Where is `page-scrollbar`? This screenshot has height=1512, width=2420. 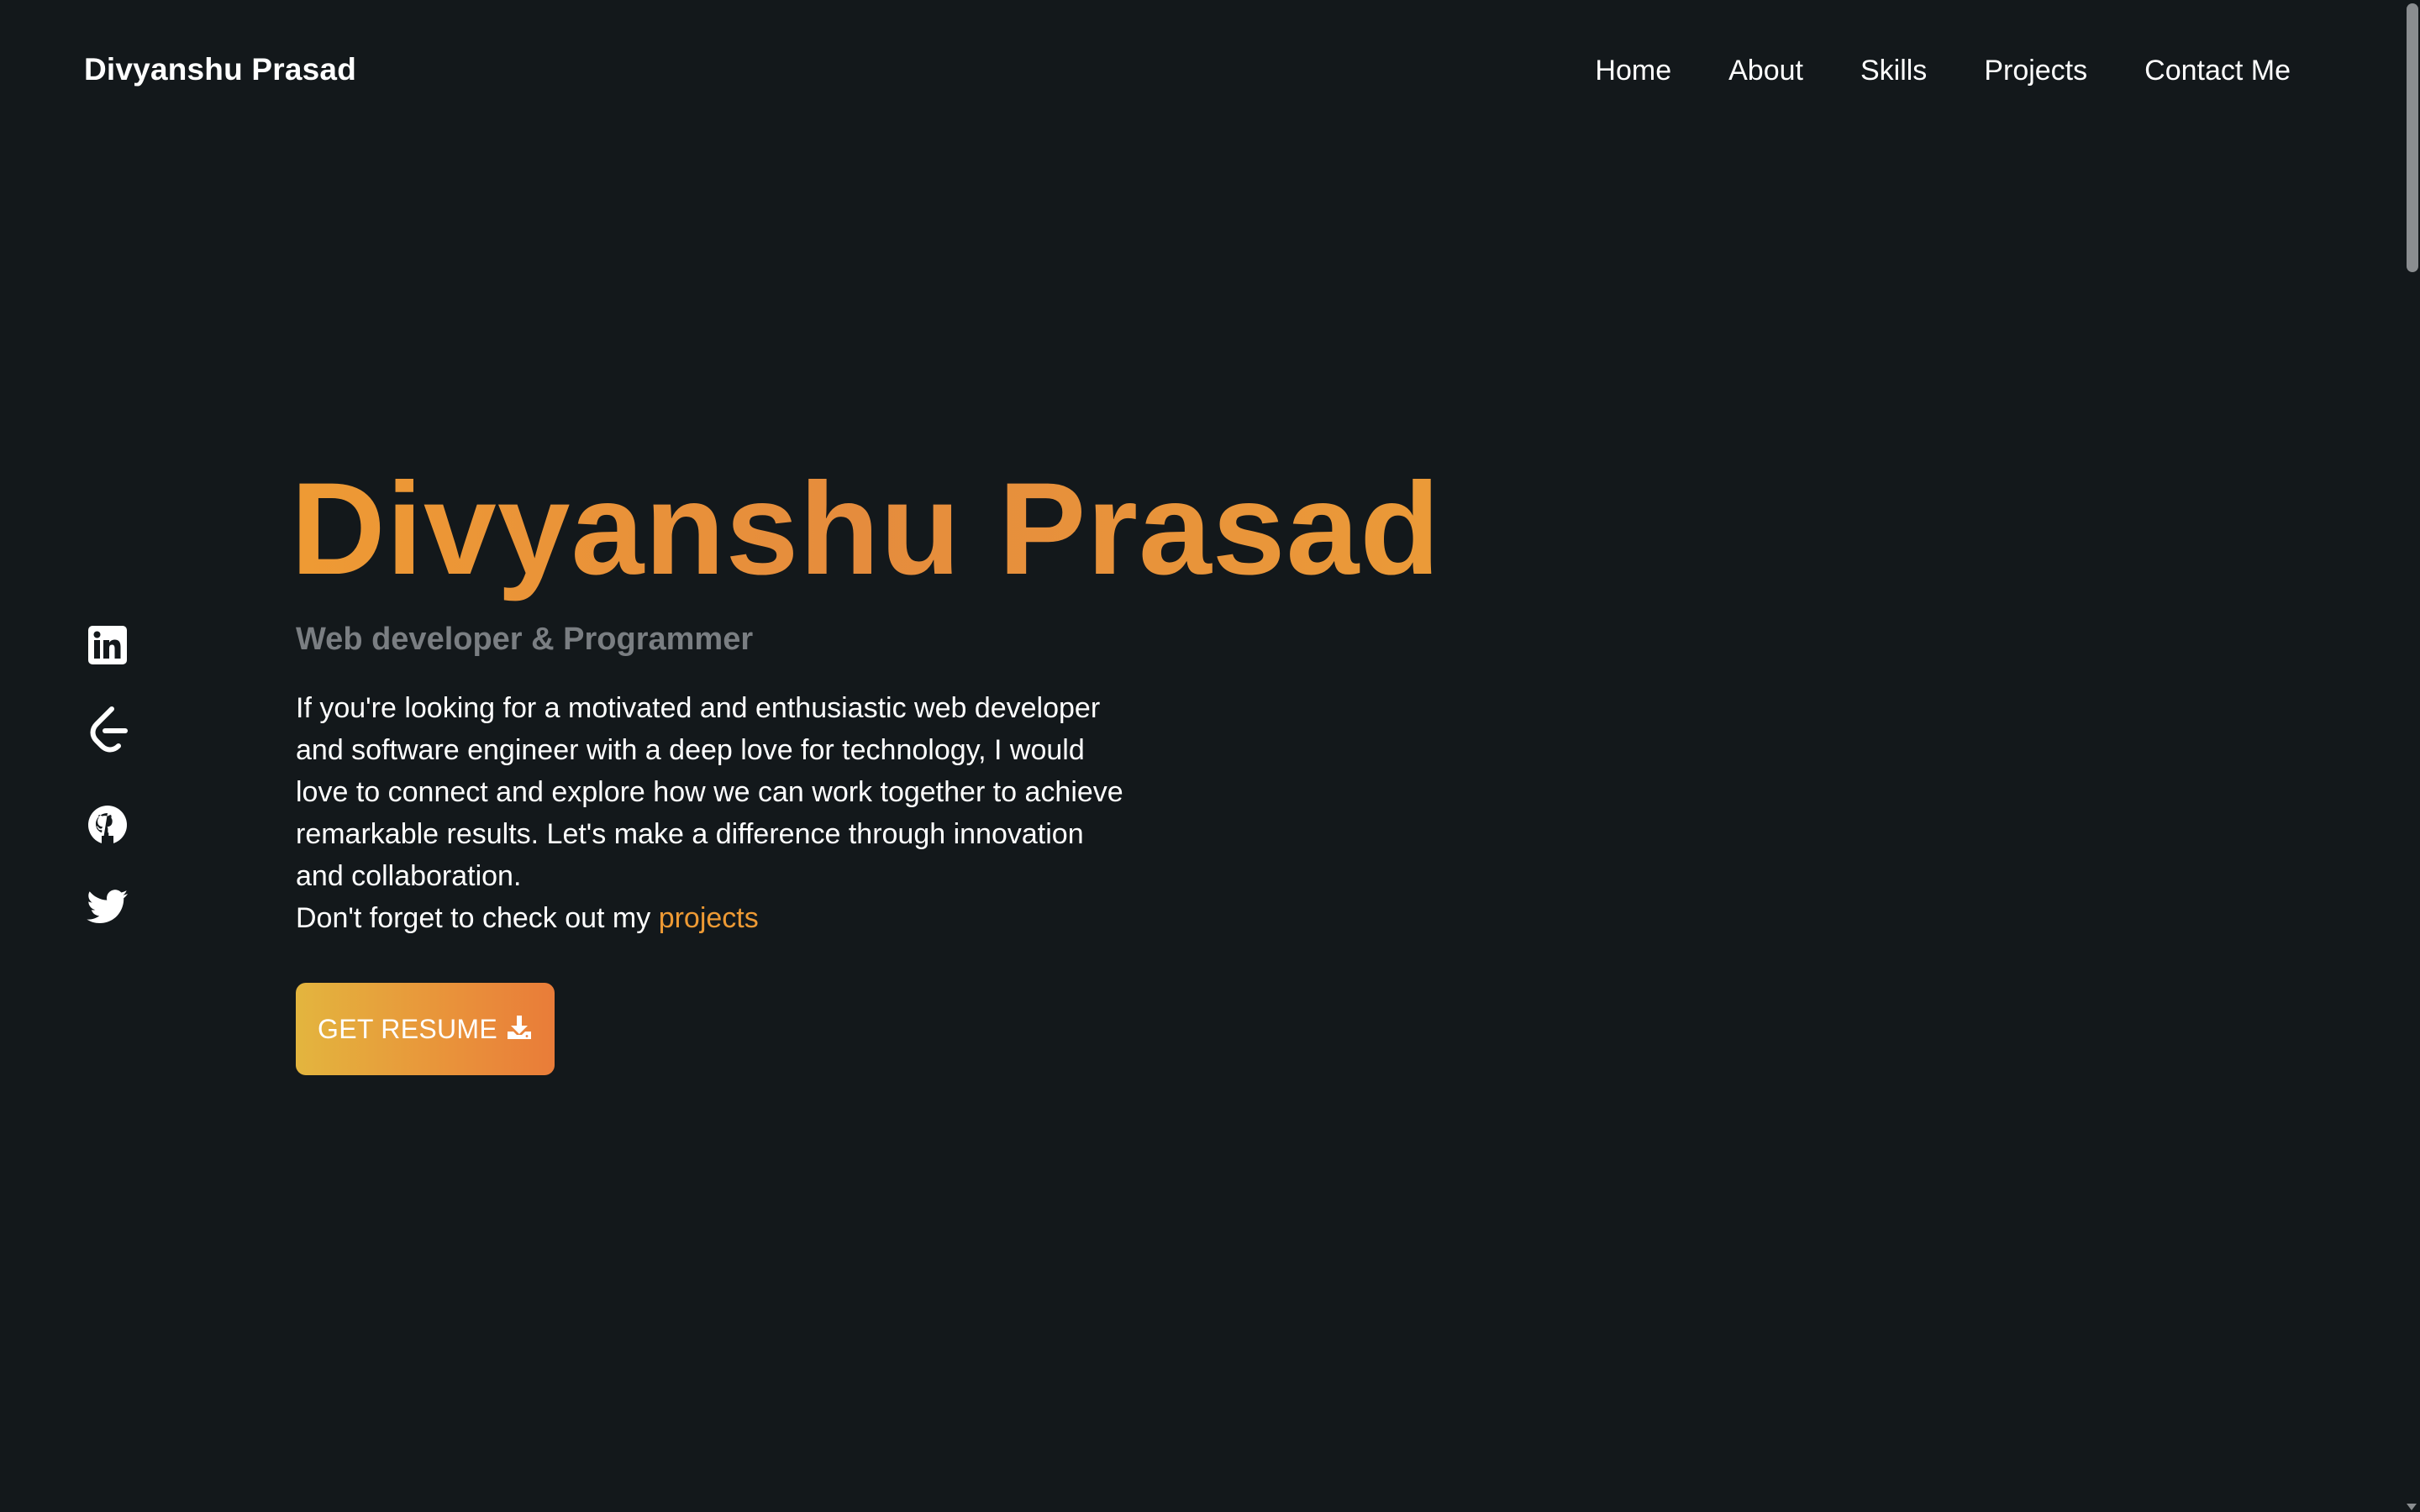 page-scrollbar is located at coordinates (2411, 756).